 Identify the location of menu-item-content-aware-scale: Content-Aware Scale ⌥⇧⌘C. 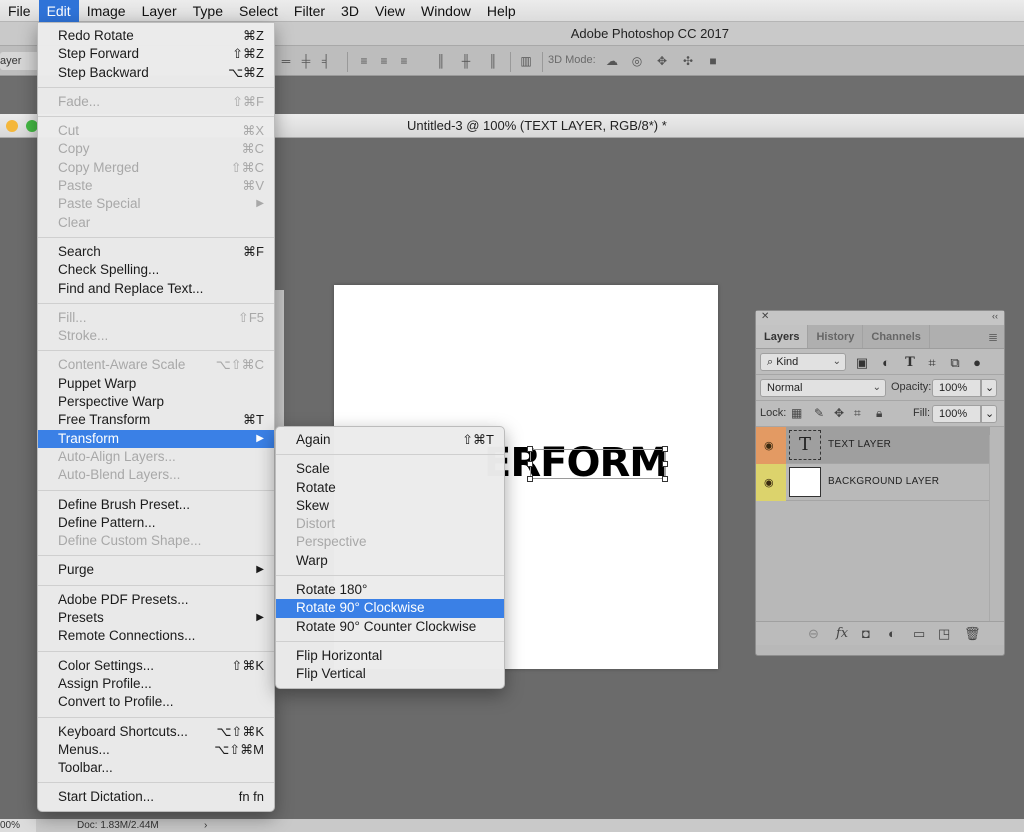
(156, 365).